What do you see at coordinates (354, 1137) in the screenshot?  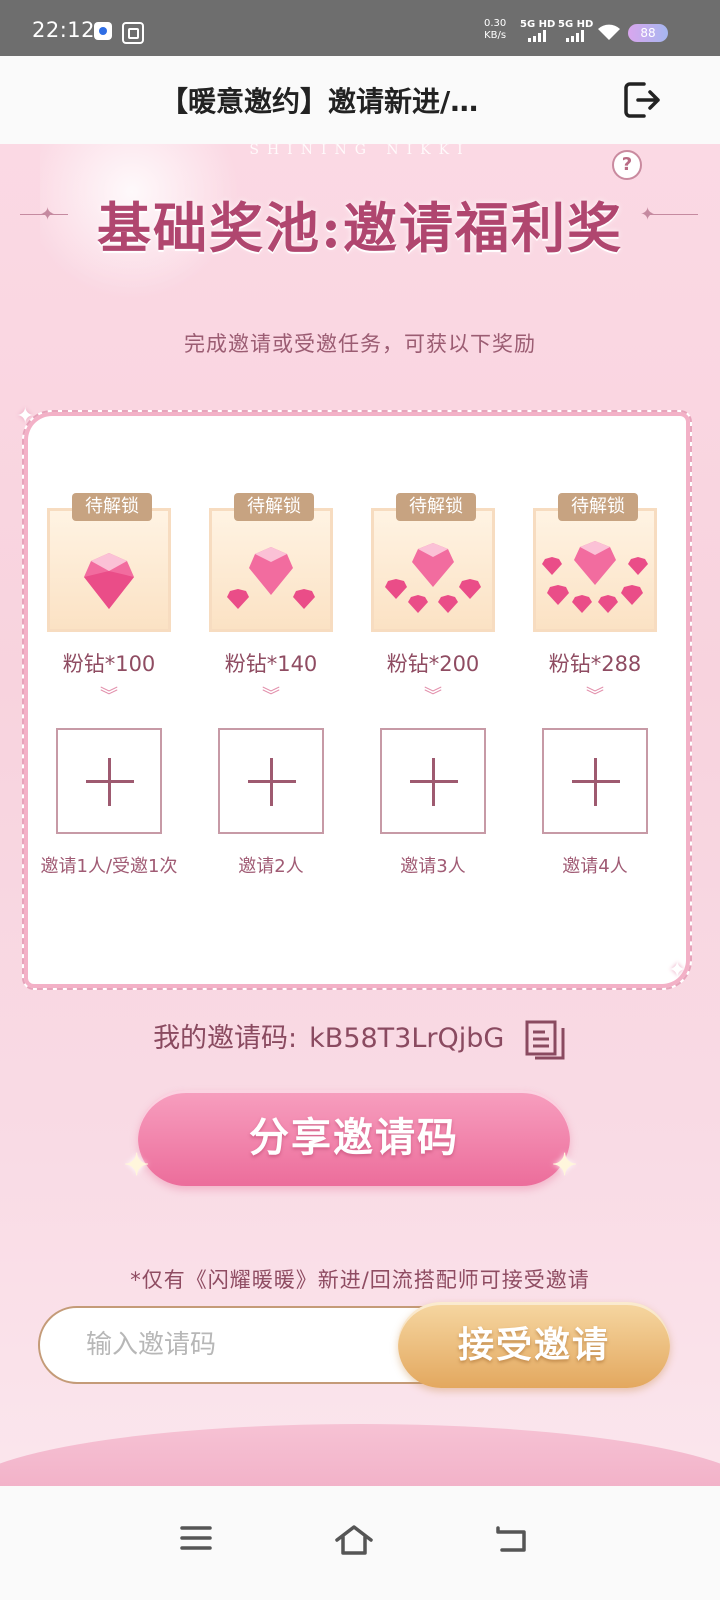 I see `share-button-label: 分享邀请码` at bounding box center [354, 1137].